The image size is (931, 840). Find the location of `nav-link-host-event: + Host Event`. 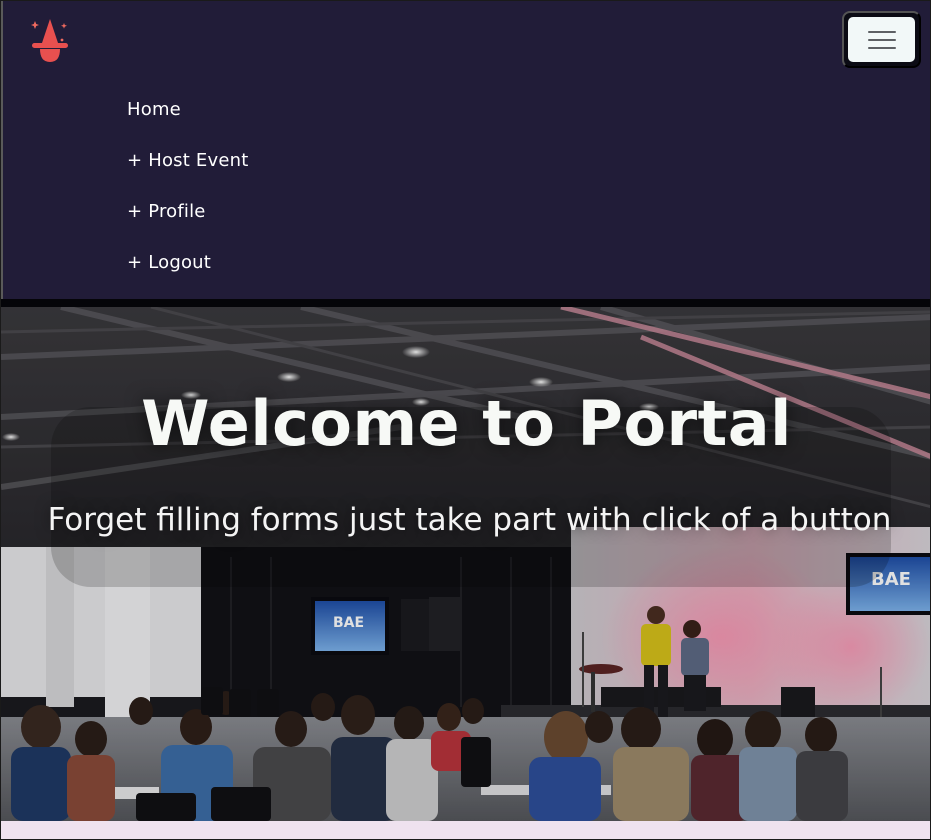

nav-link-host-event: + Host Event is located at coordinates (187, 169).